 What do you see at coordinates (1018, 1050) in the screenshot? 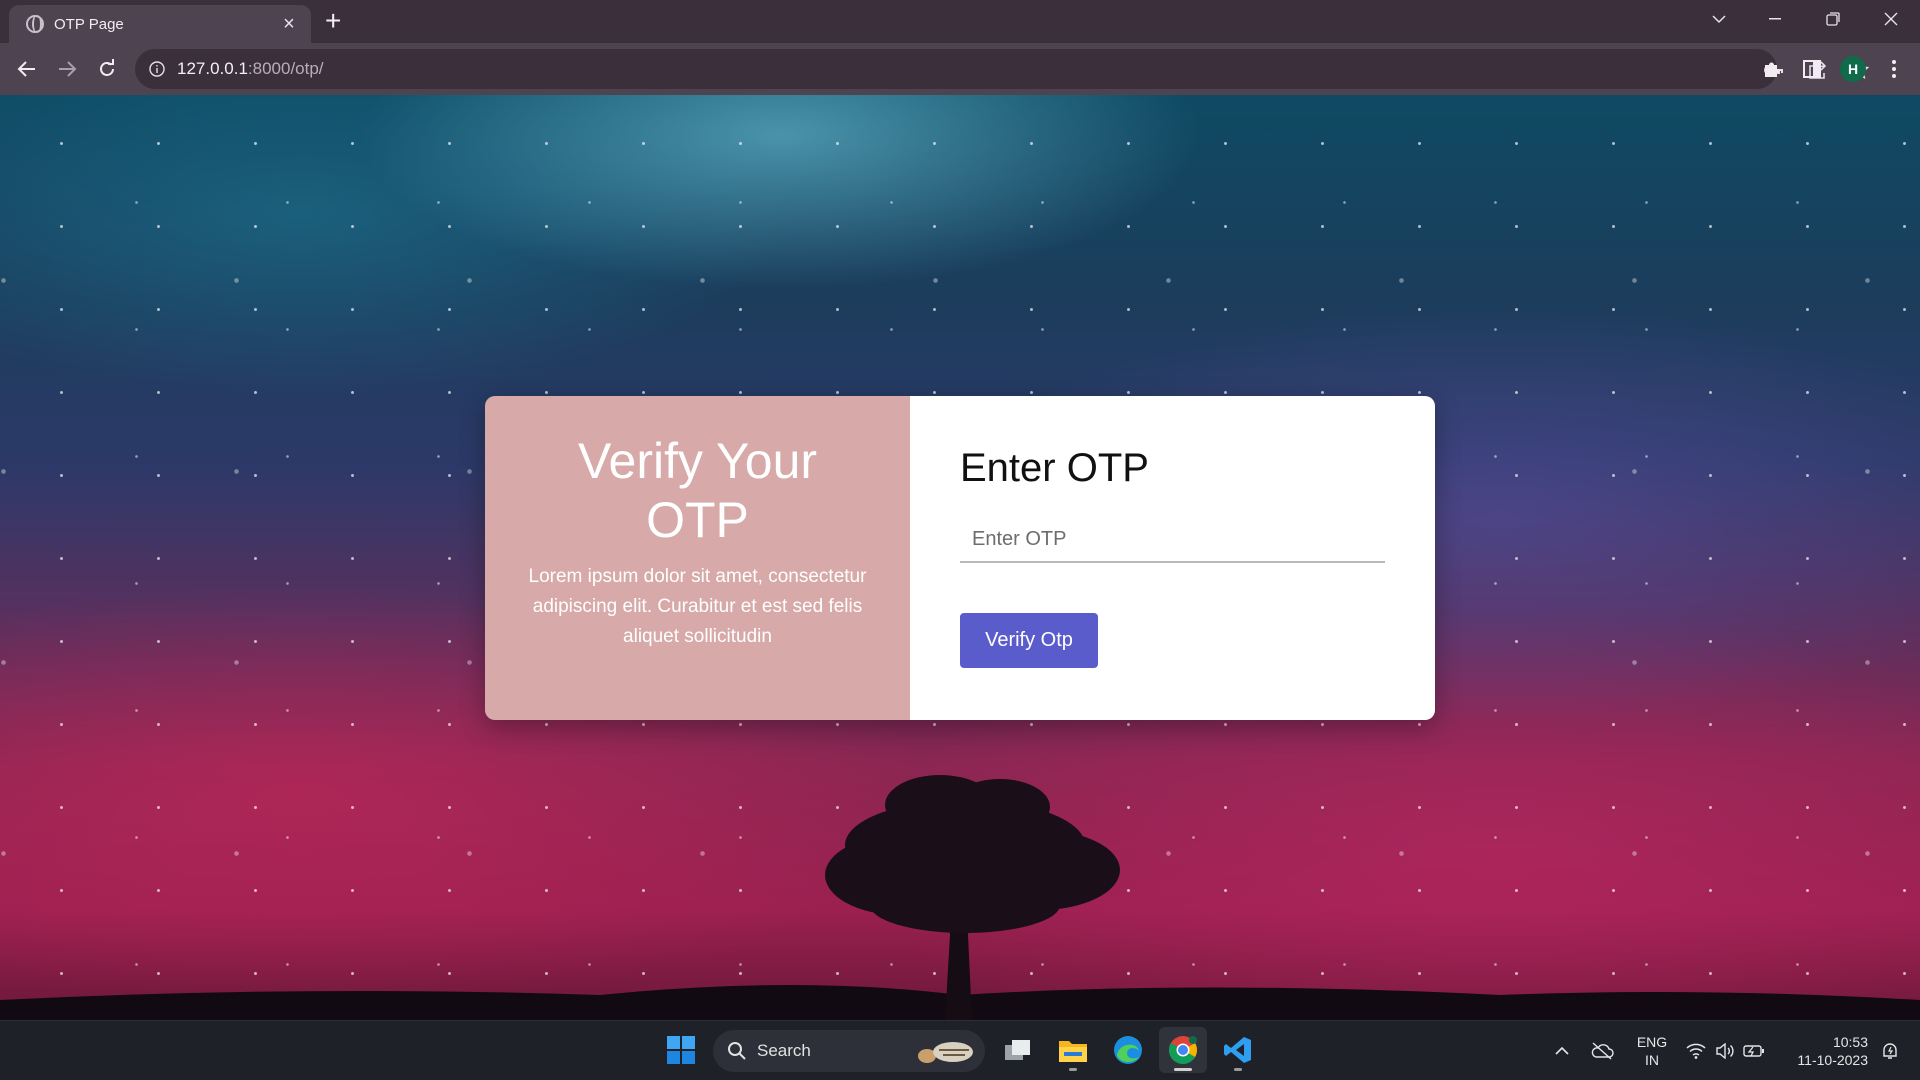
I see `task-view-icon` at bounding box center [1018, 1050].